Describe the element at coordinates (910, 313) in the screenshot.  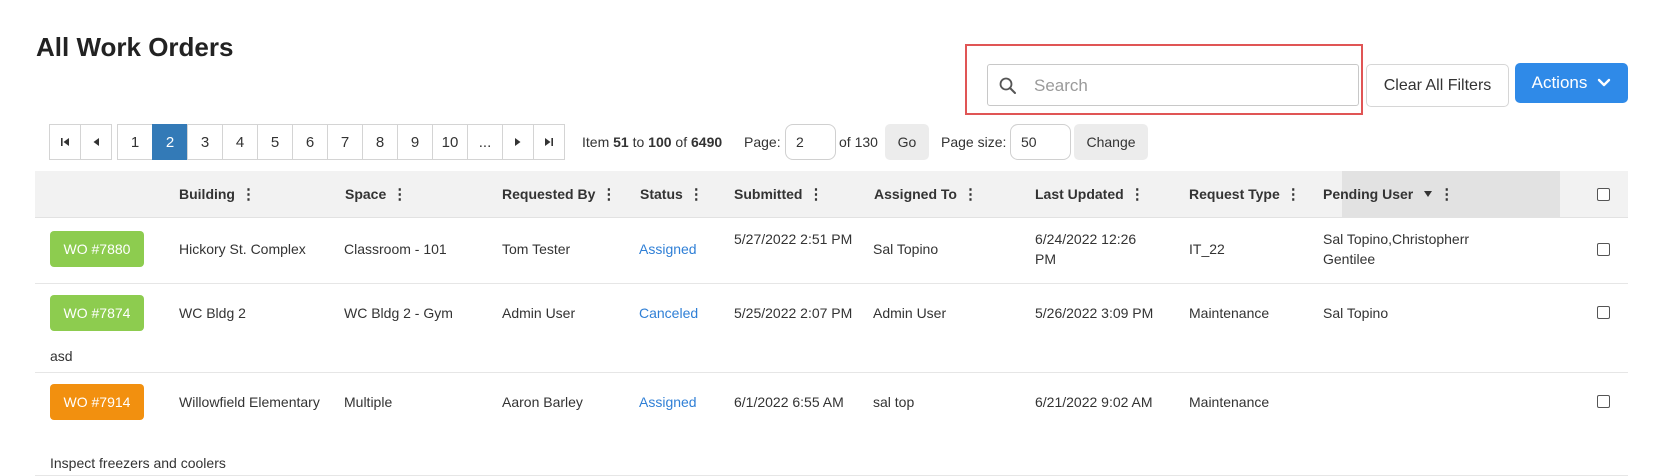
I see `assigned-to-cell: Admin User` at that location.